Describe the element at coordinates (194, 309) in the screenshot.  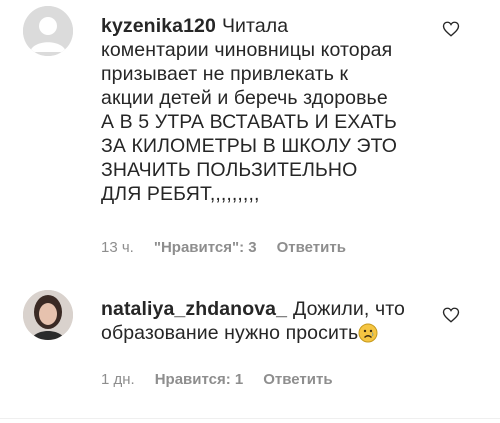
I see `comment-username: nataliya_zhdanova_` at that location.